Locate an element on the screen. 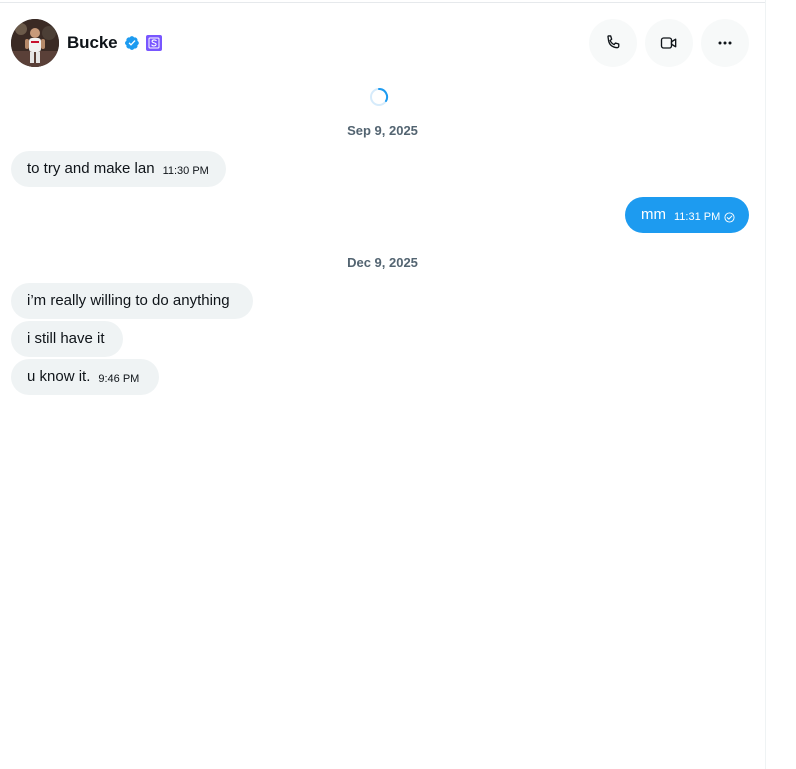 The width and height of the screenshot is (796, 769). verified-check-icon is located at coordinates (132, 43).